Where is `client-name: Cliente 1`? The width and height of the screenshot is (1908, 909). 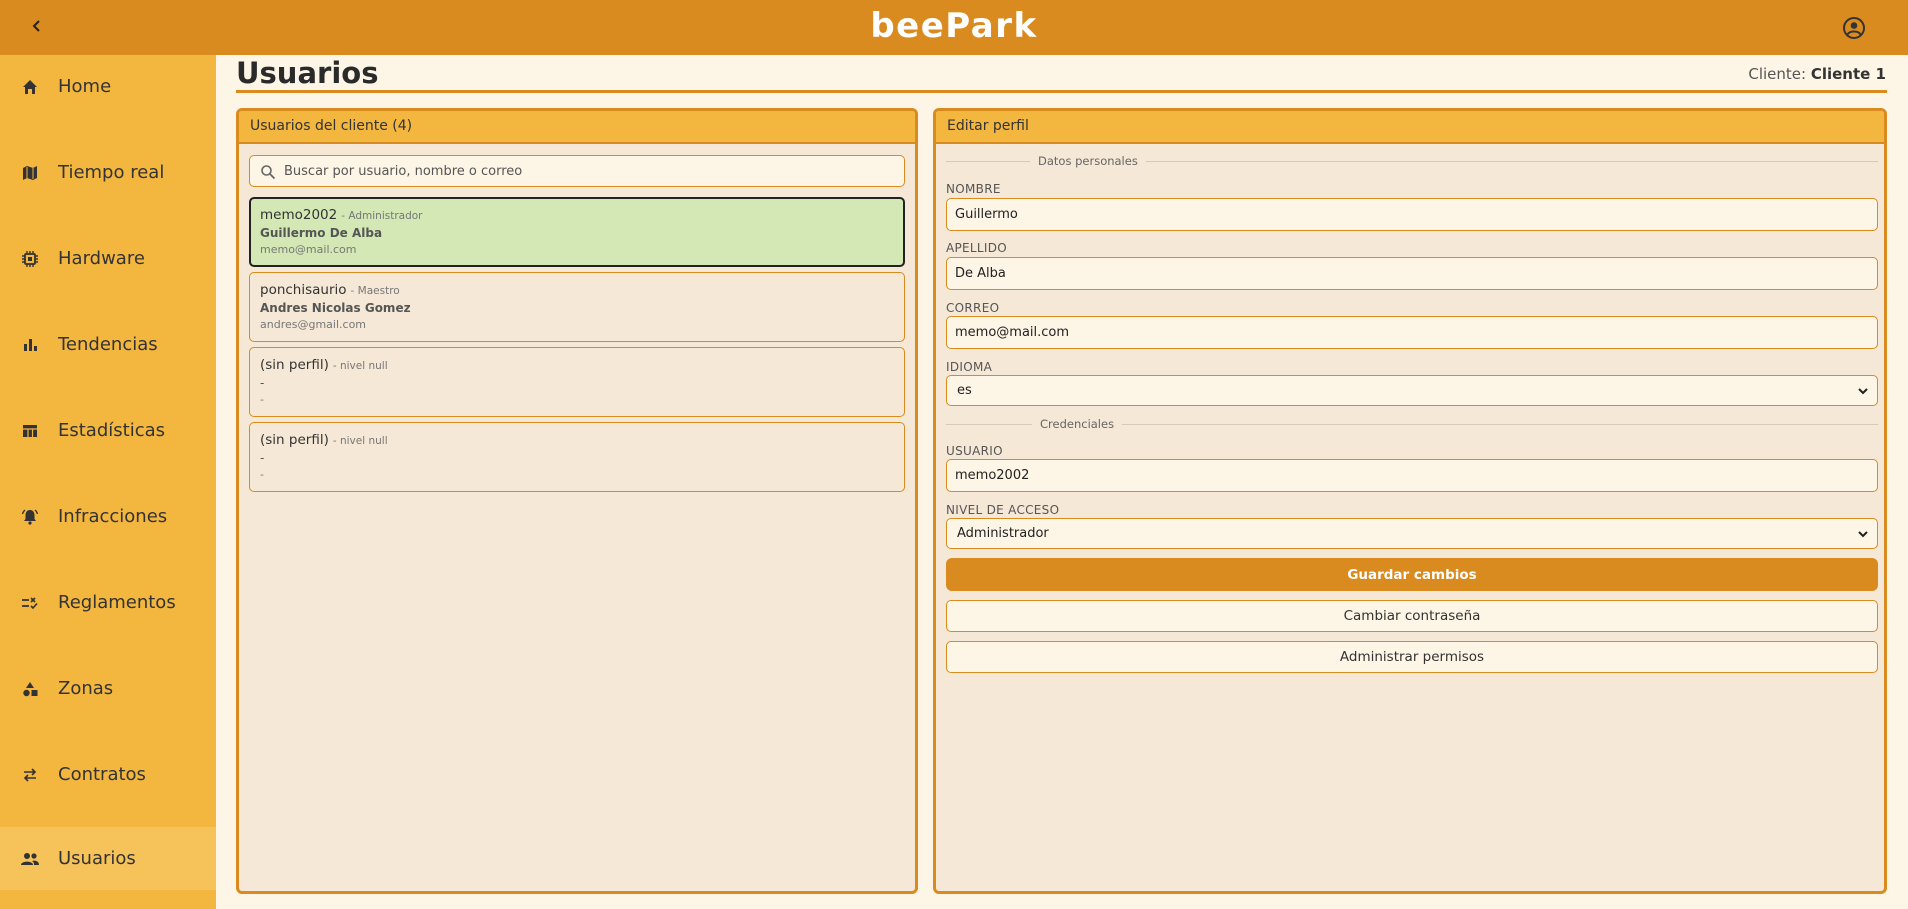 client-name: Cliente 1 is located at coordinates (1848, 74).